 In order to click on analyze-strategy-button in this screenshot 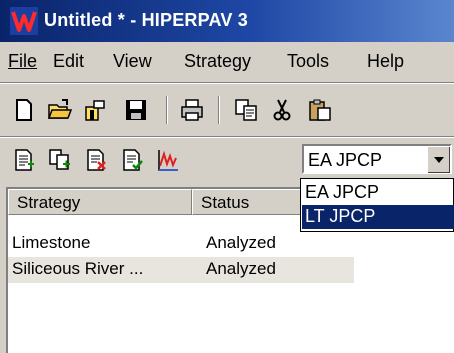, I will do `click(132, 160)`.